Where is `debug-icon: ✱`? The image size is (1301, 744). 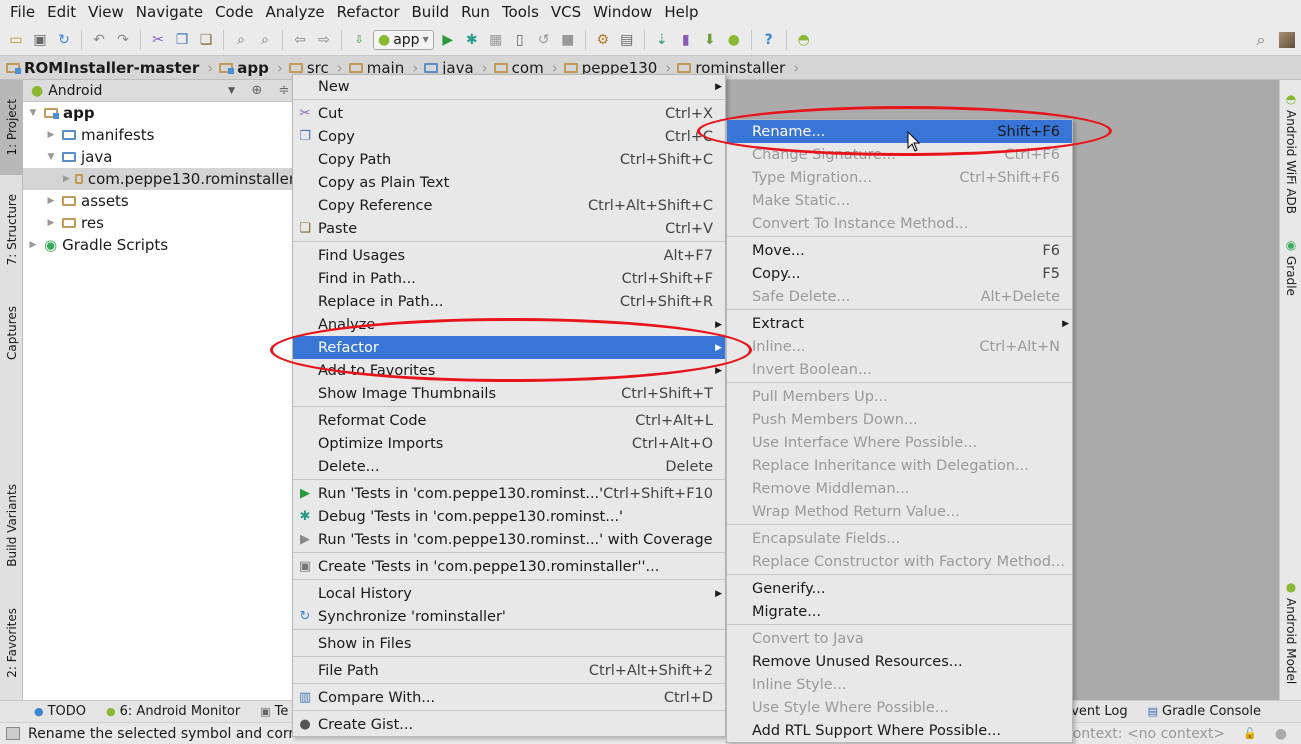
debug-icon: ✱ is located at coordinates (472, 40).